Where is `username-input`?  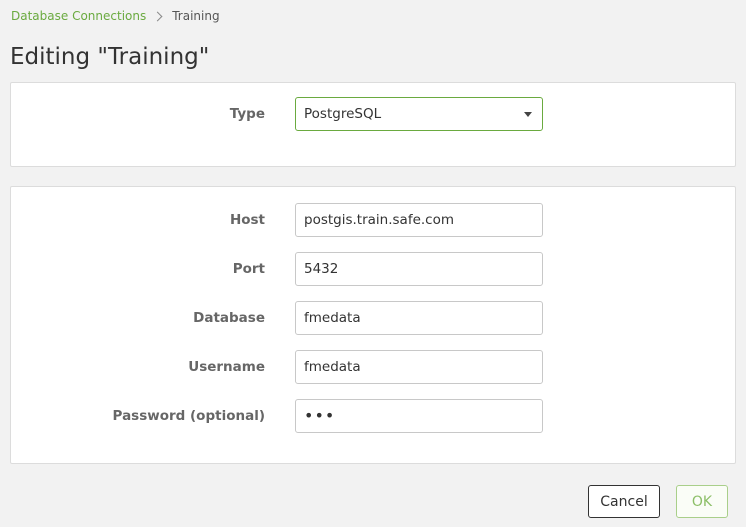
username-input is located at coordinates (419, 367).